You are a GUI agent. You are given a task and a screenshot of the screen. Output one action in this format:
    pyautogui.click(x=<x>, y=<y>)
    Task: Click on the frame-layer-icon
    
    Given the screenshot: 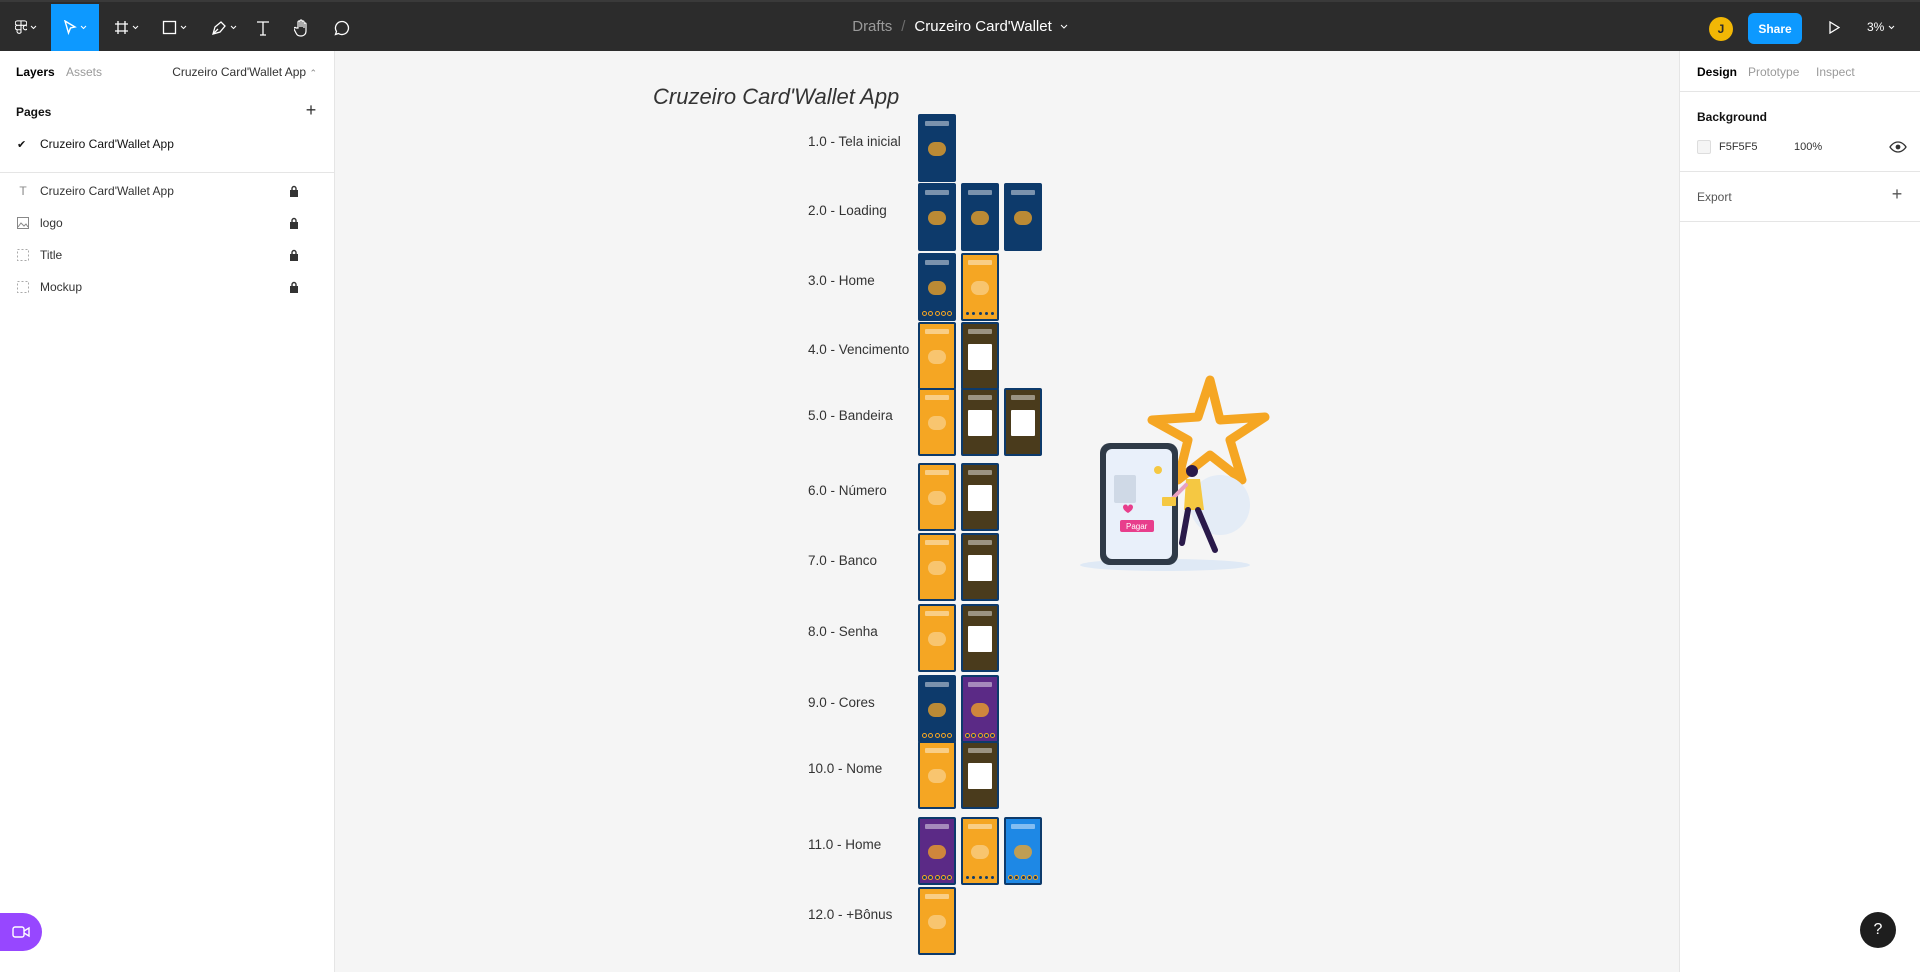 What is the action you would take?
    pyautogui.click(x=23, y=255)
    